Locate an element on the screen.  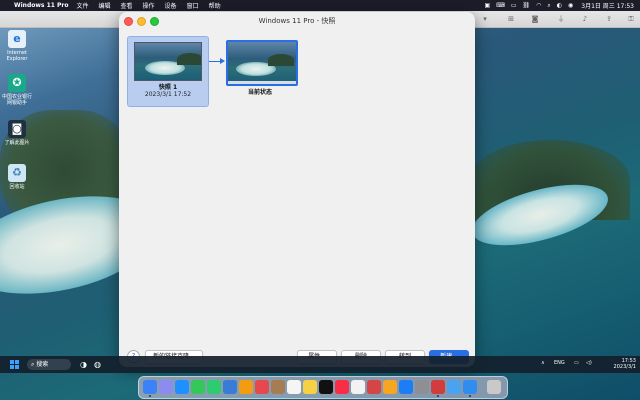
siri-icon: ◉ is located at coordinates (570, 5).